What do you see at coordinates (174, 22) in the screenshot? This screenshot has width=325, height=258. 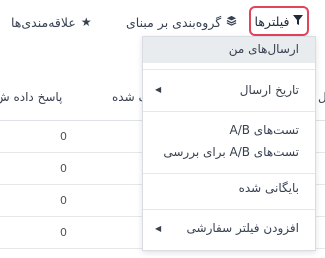 I see `groupby-label: گروه‌بندی بر مبنای` at bounding box center [174, 22].